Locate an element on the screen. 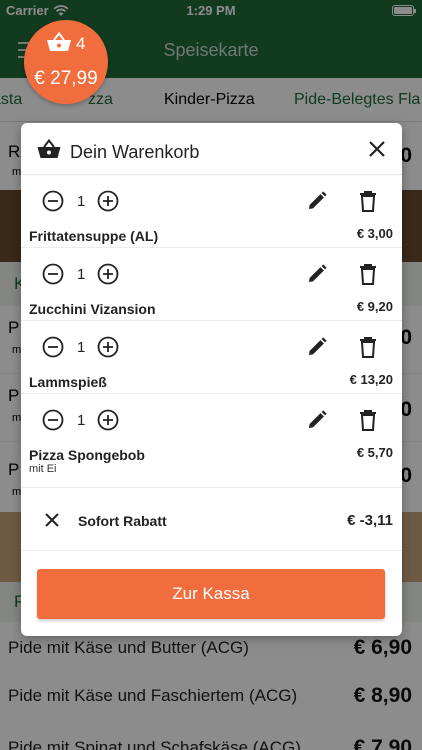  item-price: € 3,00 is located at coordinates (374, 233).